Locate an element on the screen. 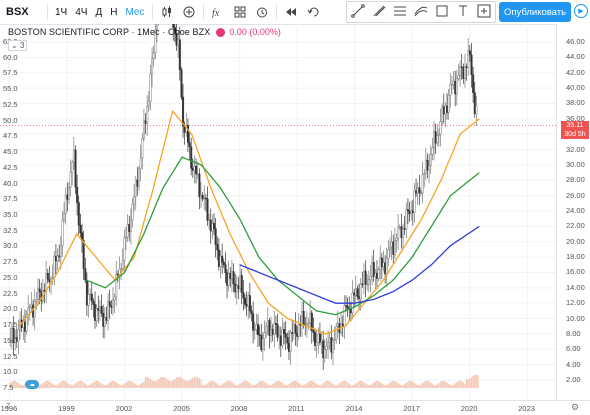 The width and height of the screenshot is (590, 415). trend-line-icon is located at coordinates (357, 12).